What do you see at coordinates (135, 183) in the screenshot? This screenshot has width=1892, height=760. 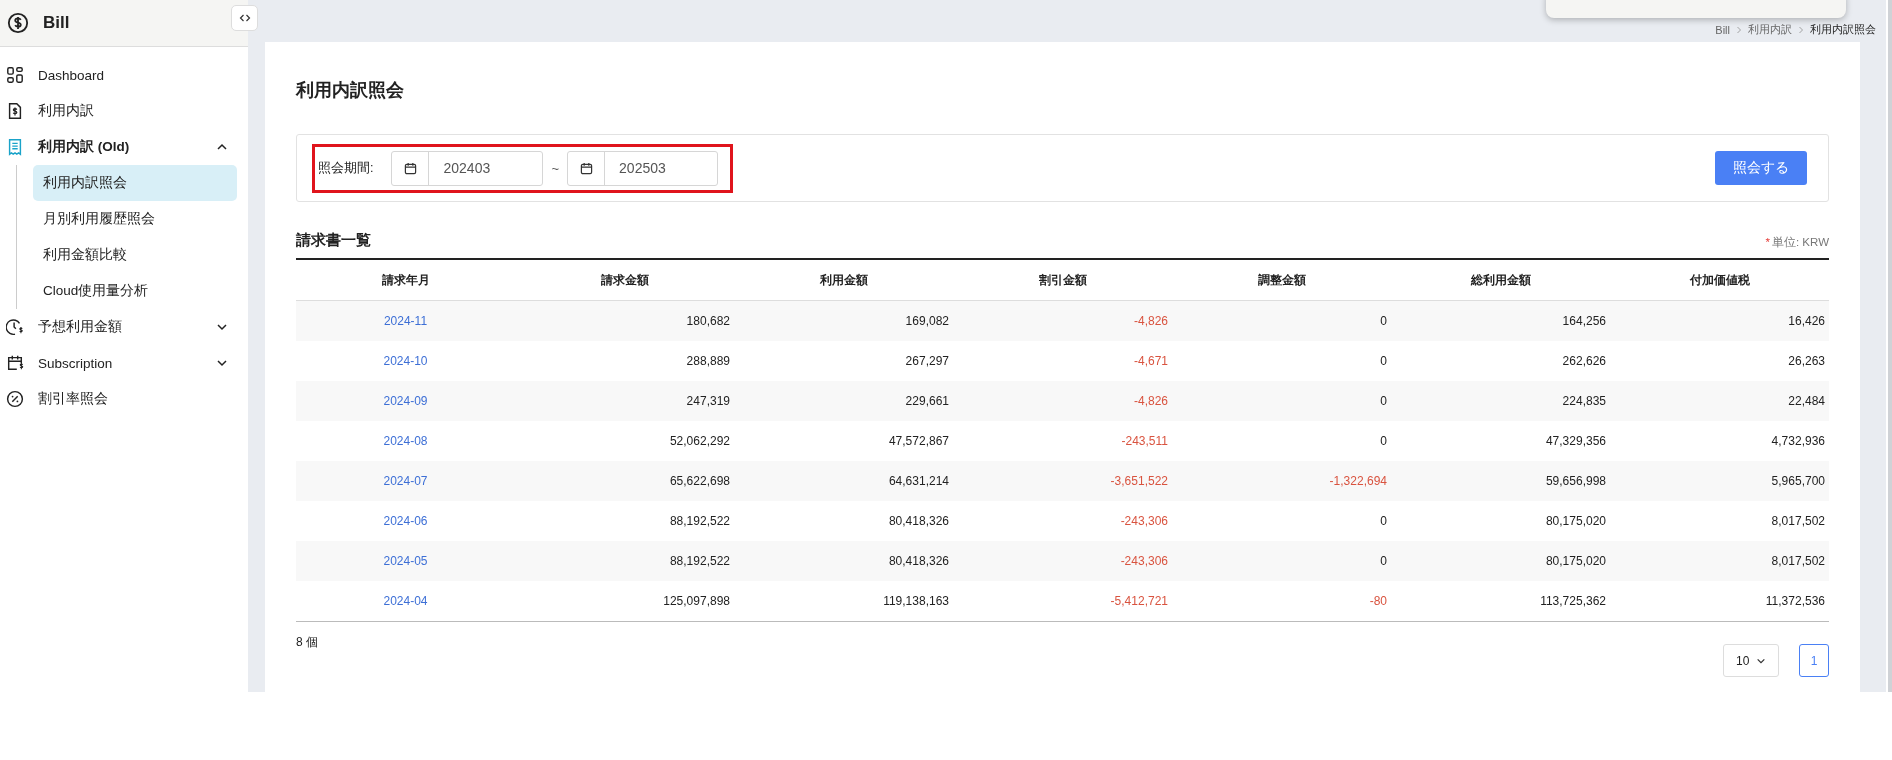 I see `nav-subitem: 利用内訳照会` at bounding box center [135, 183].